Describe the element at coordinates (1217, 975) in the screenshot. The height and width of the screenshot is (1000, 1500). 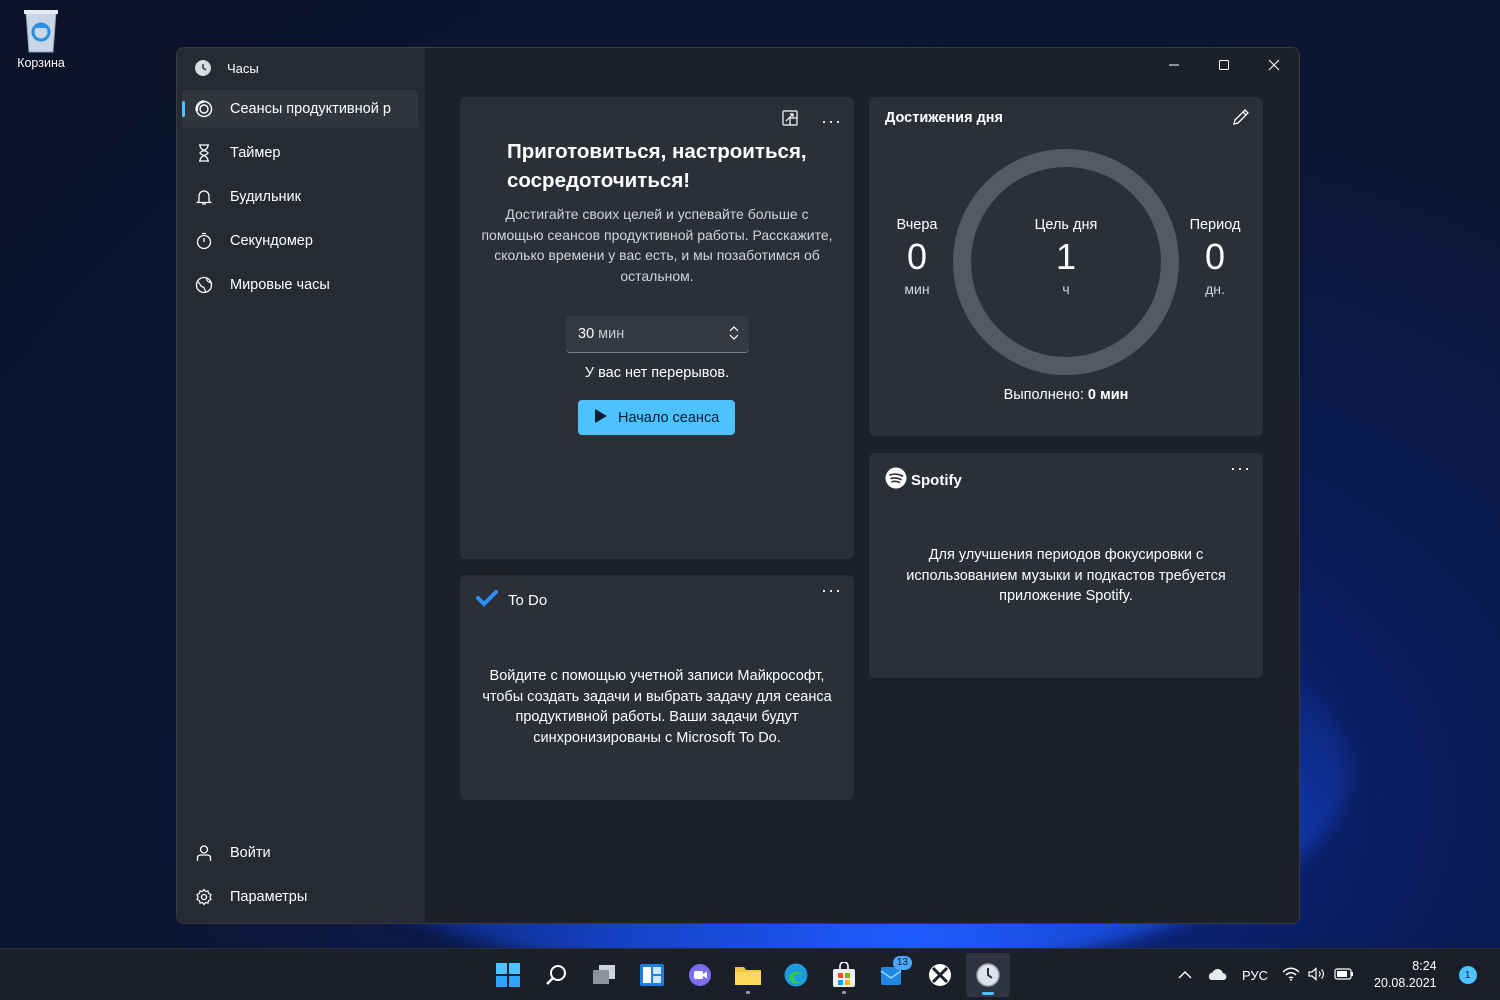
I see `onedrive-cloud-icon` at that location.